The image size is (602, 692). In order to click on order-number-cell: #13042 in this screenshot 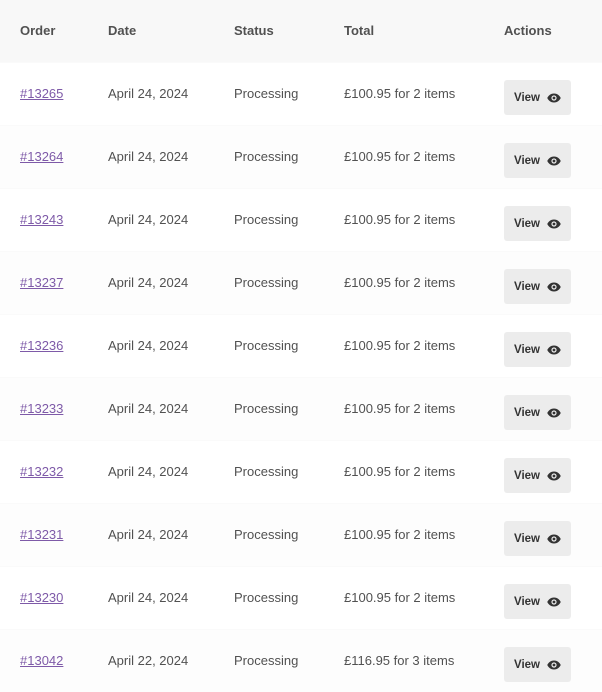, I will do `click(54, 660)`.